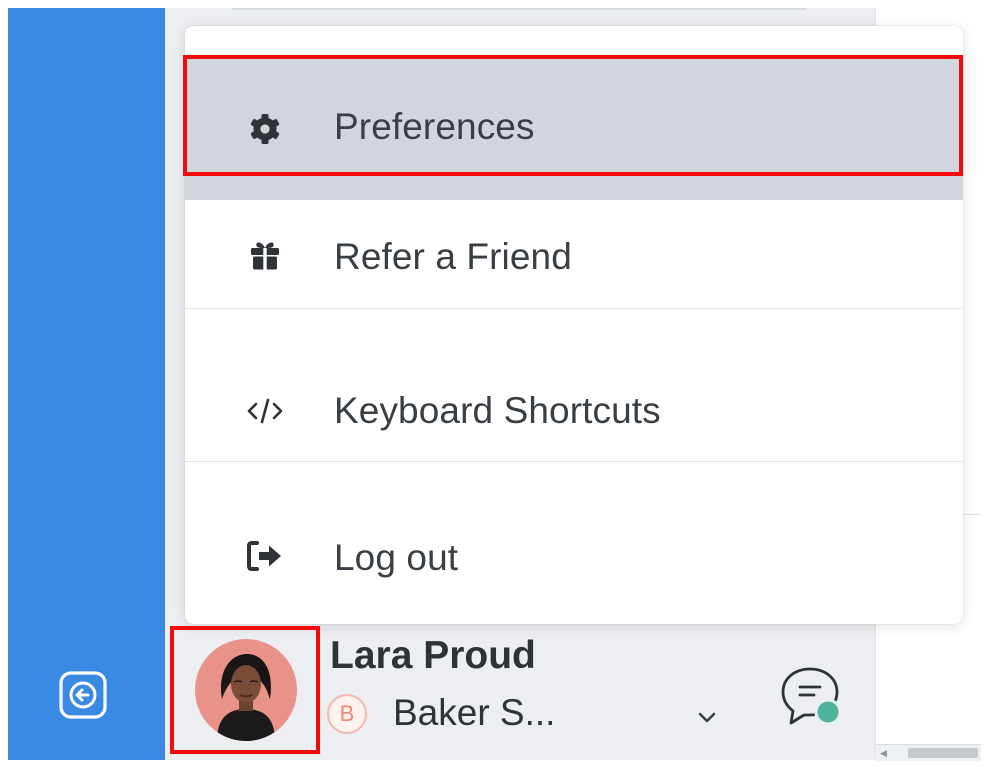 The width and height of the screenshot is (989, 767). Describe the element at coordinates (497, 410) in the screenshot. I see `menu-item-label: Keyboard Shortcuts` at that location.